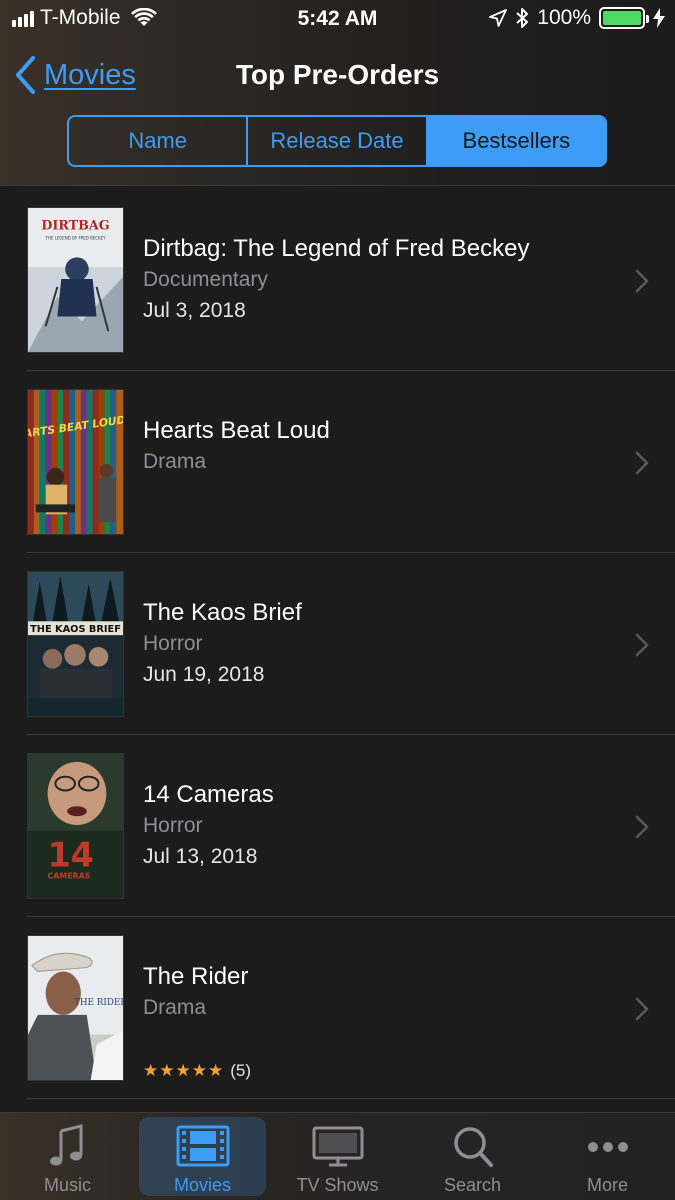  Describe the element at coordinates (75, 826) in the screenshot. I see `poster-image: 14 CAMERAS` at that location.